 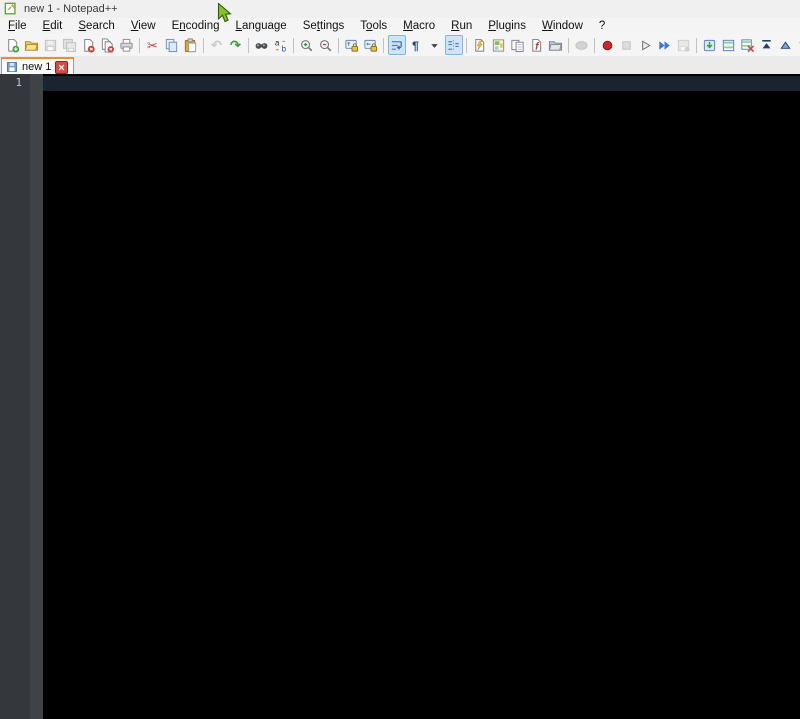 I want to click on menu-run: Run, so click(x=461, y=26).